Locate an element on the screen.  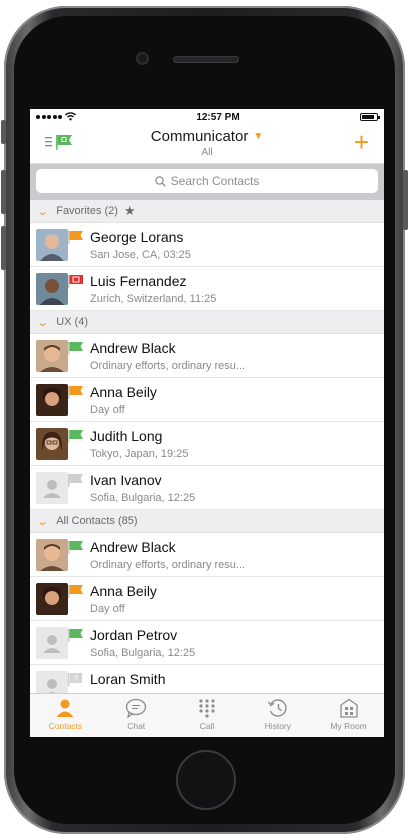
page-title: Communicator ▼ is located at coordinates (207, 136).